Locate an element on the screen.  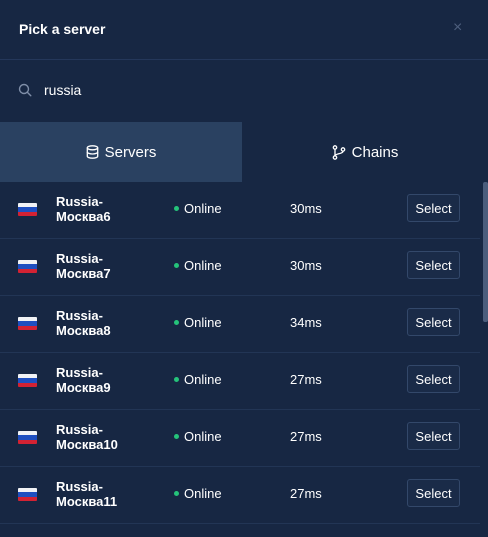
close-icon: × is located at coordinates (457, 28).